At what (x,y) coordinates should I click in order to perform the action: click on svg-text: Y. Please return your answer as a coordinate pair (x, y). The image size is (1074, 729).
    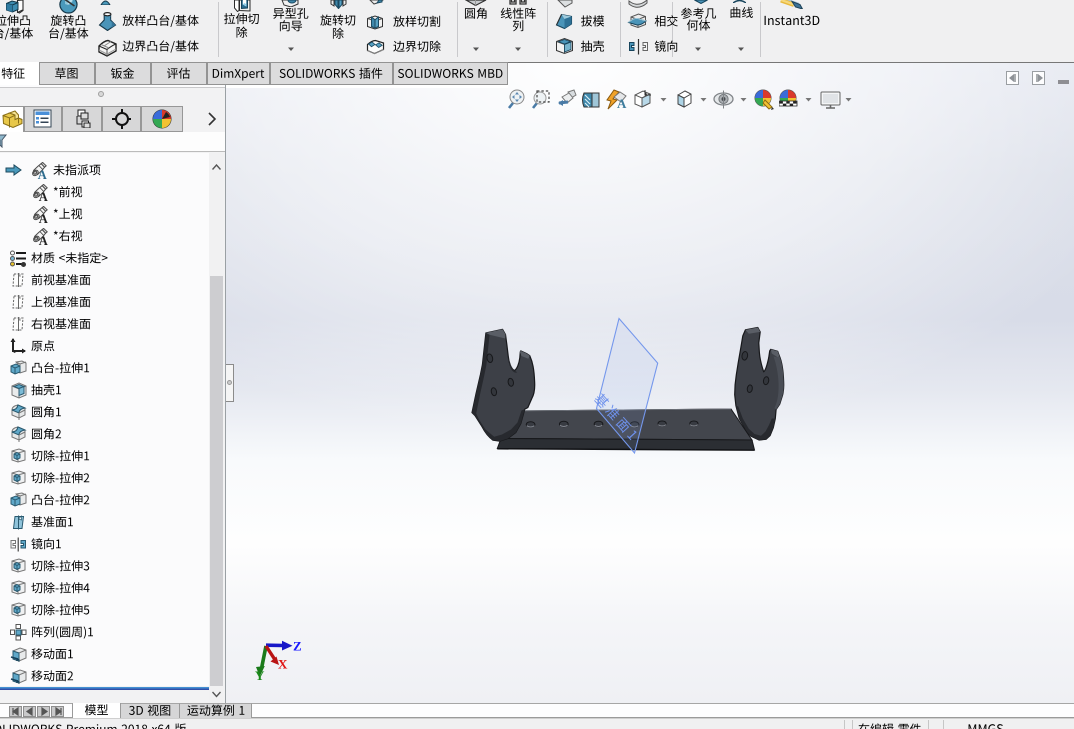
    Looking at the image, I should click on (260, 675).